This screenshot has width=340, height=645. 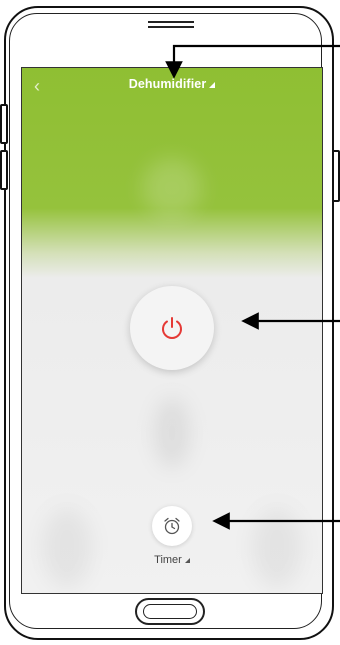 What do you see at coordinates (171, 24) in the screenshot?
I see `phone-speaker` at bounding box center [171, 24].